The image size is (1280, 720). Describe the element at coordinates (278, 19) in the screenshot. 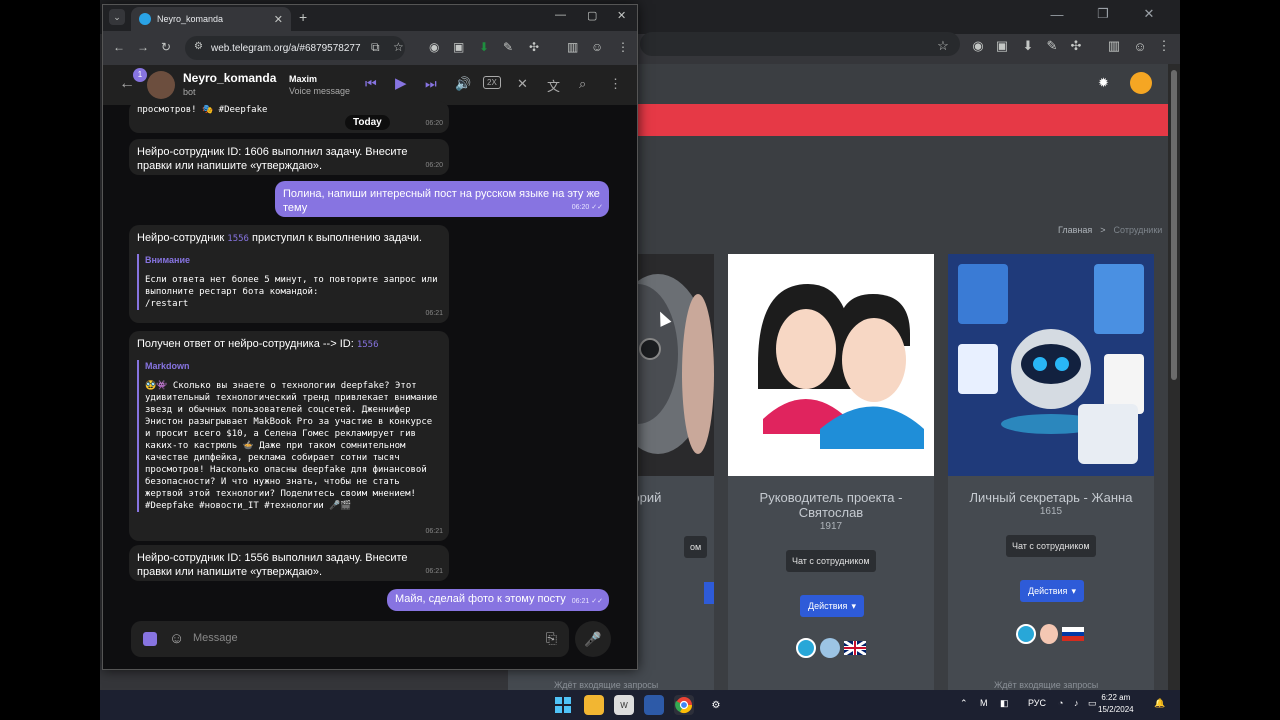

I see `close-tab-icon: ✕` at that location.